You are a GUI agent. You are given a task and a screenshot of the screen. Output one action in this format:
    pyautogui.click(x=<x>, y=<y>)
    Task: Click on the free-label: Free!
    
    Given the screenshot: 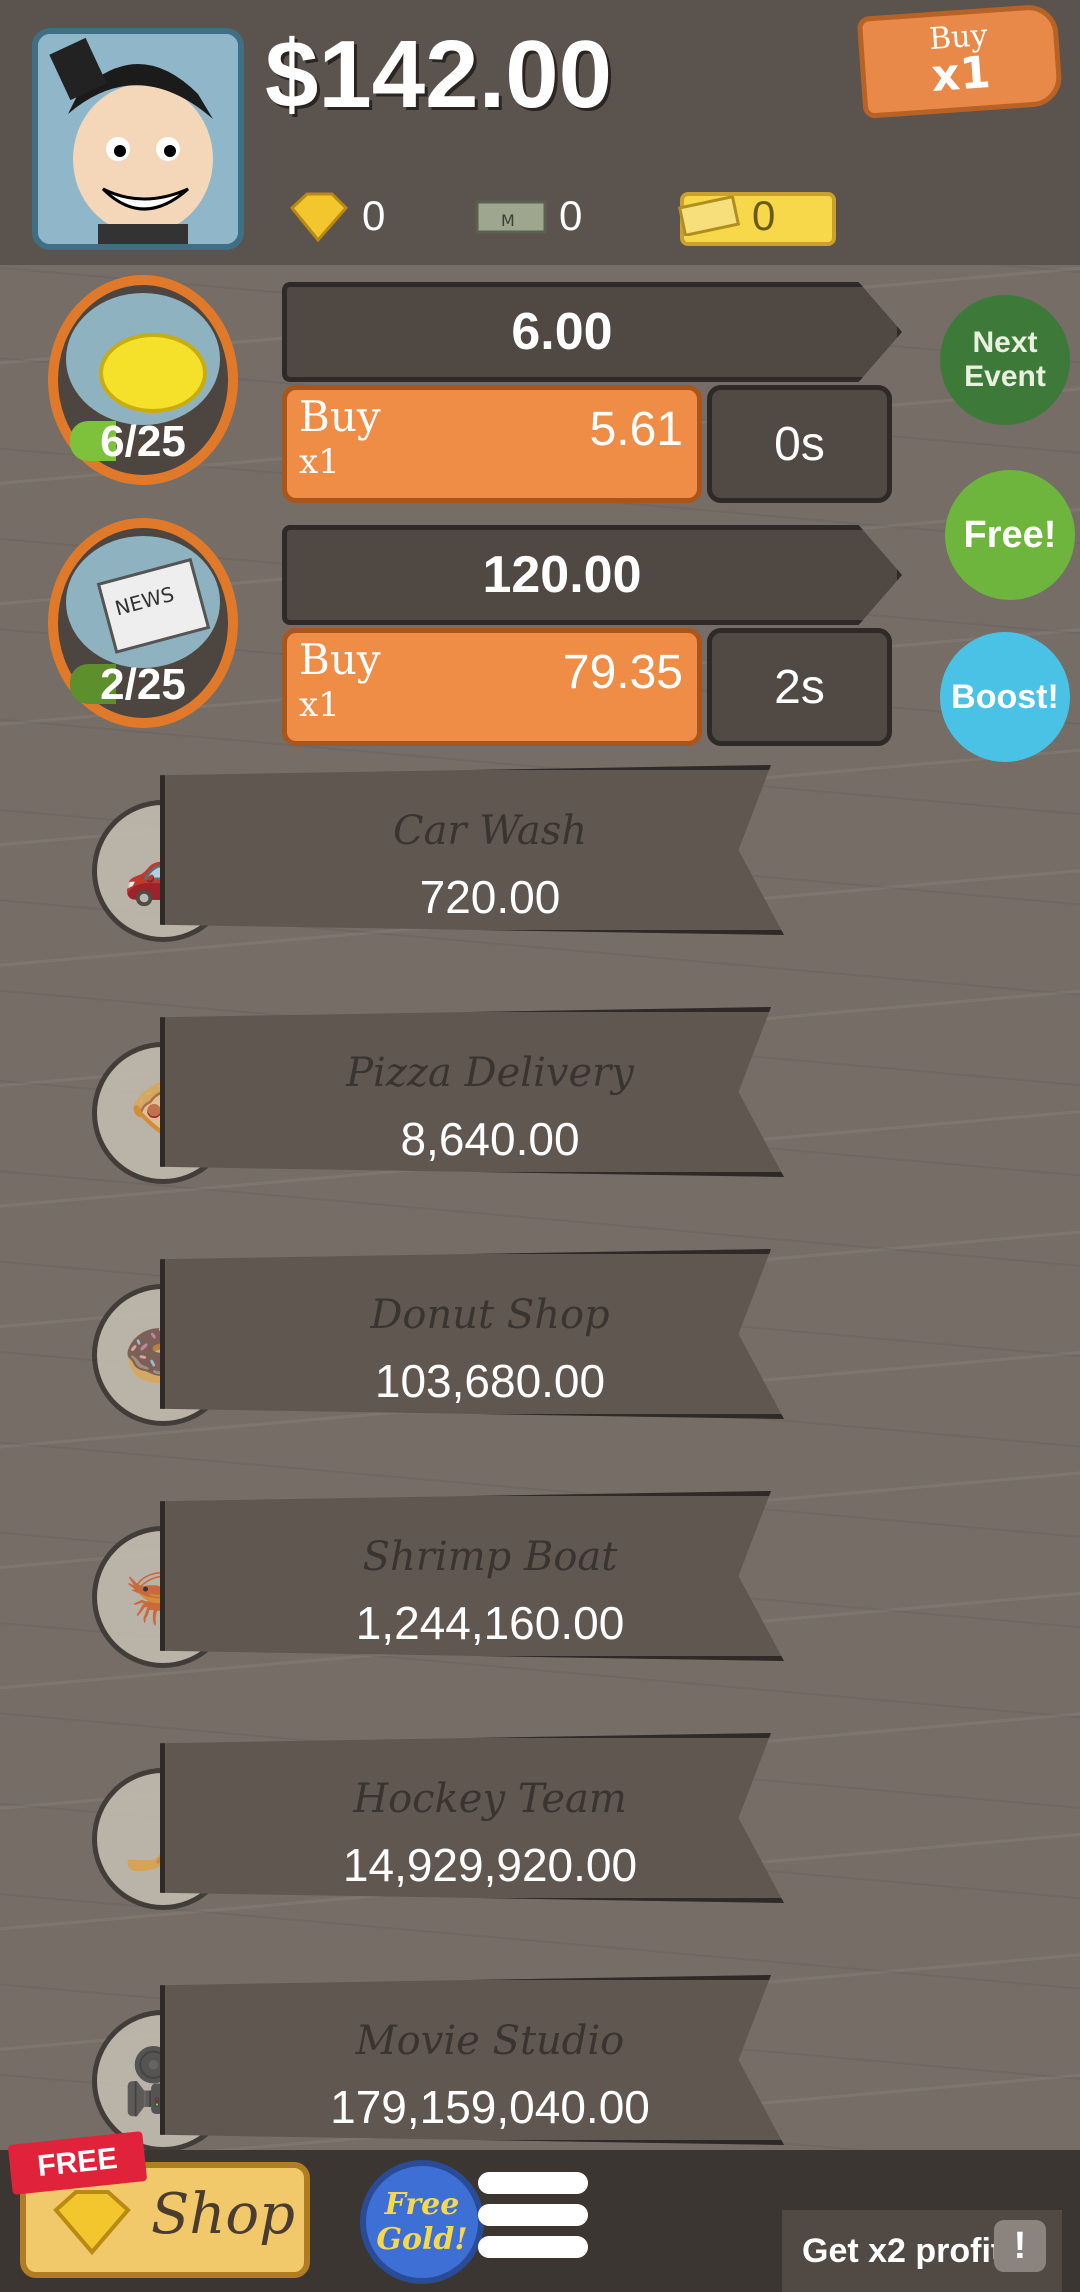 What is the action you would take?
    pyautogui.click(x=1010, y=534)
    